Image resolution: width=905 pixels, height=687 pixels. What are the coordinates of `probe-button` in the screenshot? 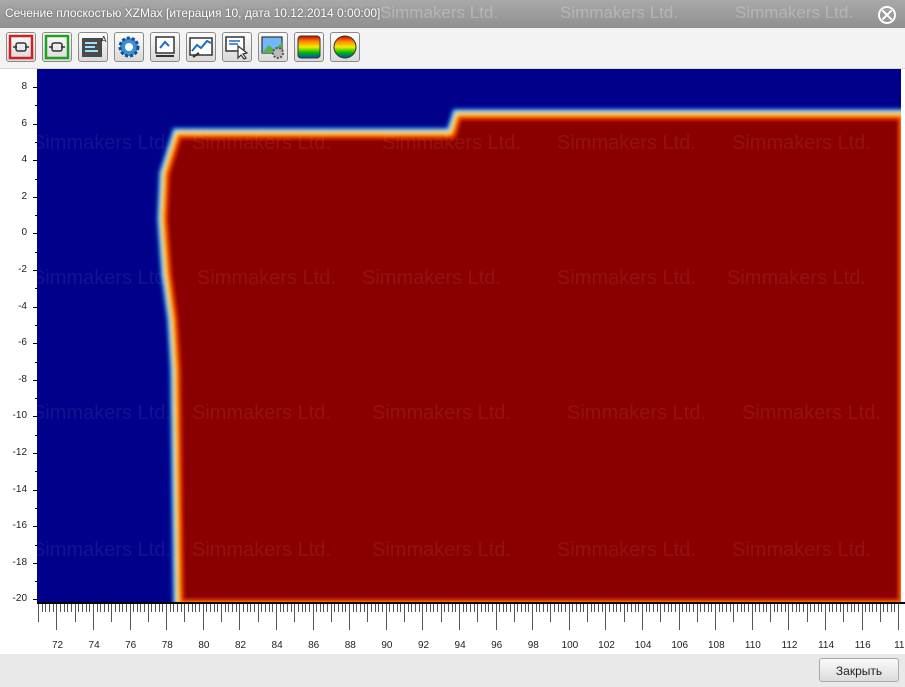 It's located at (165, 47).